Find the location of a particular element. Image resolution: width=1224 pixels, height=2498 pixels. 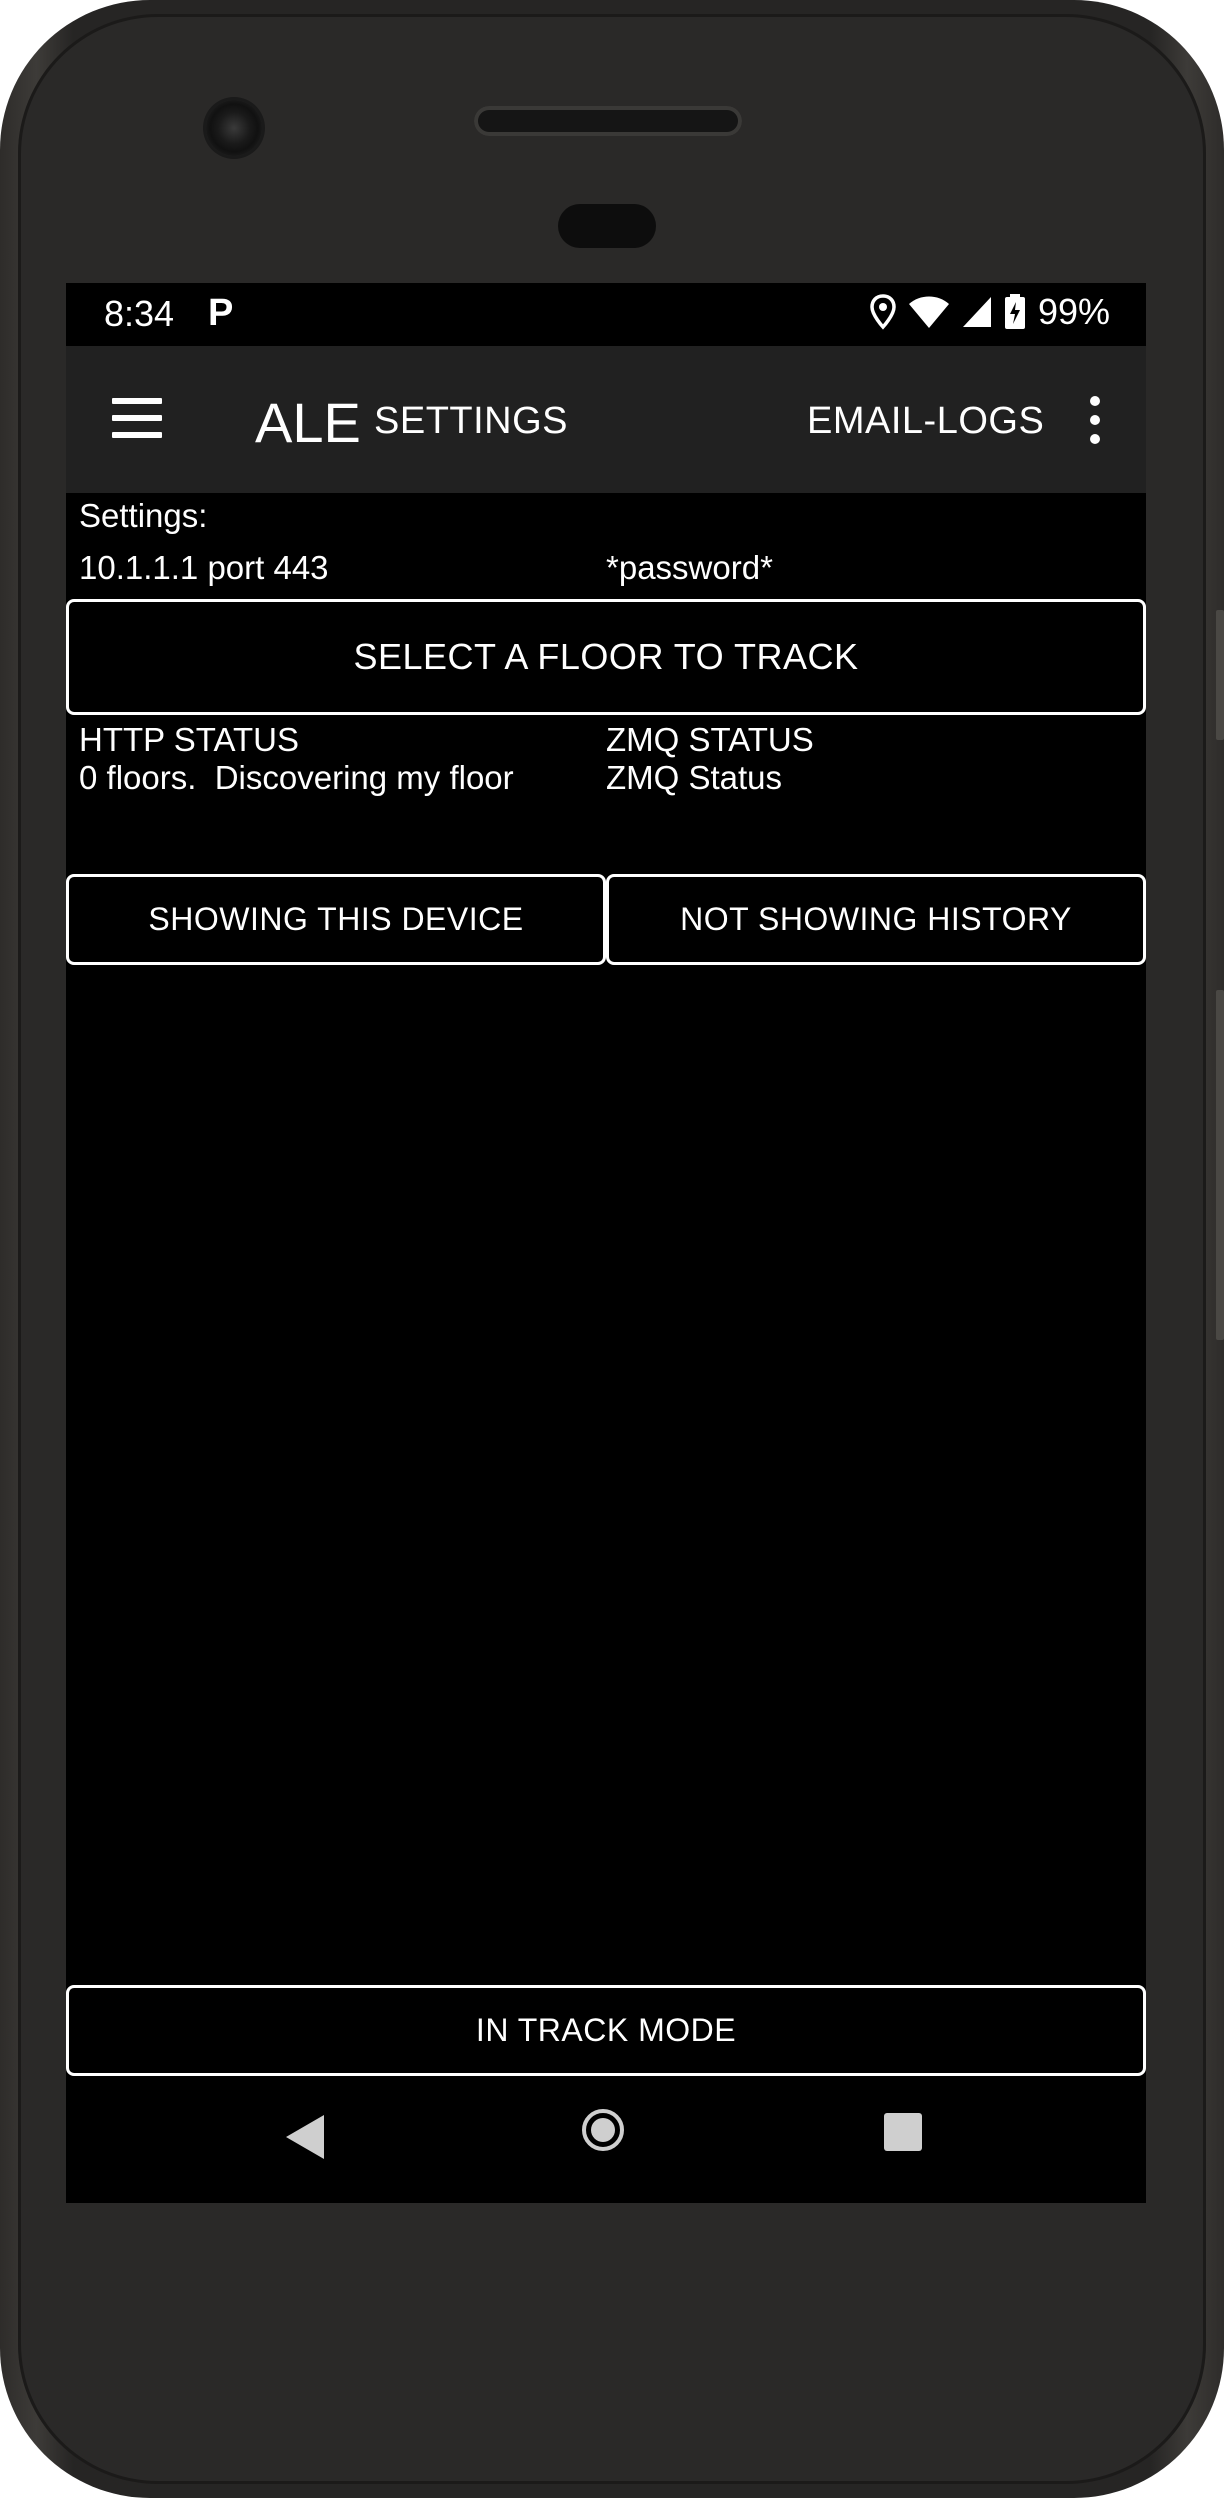

wifi-icon is located at coordinates (928, 312).